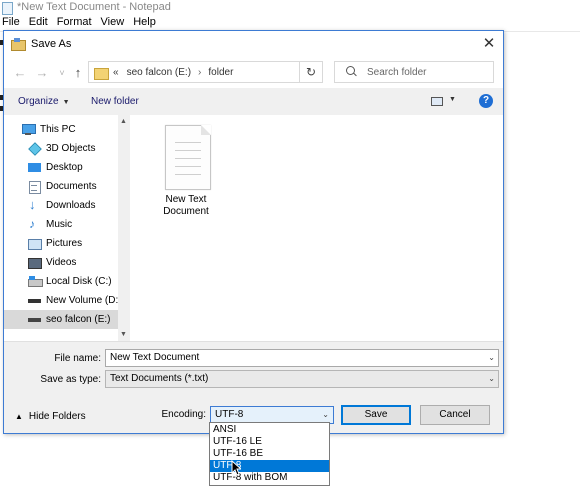  Describe the element at coordinates (7, 8) in the screenshot. I see `notepad-icon` at that location.